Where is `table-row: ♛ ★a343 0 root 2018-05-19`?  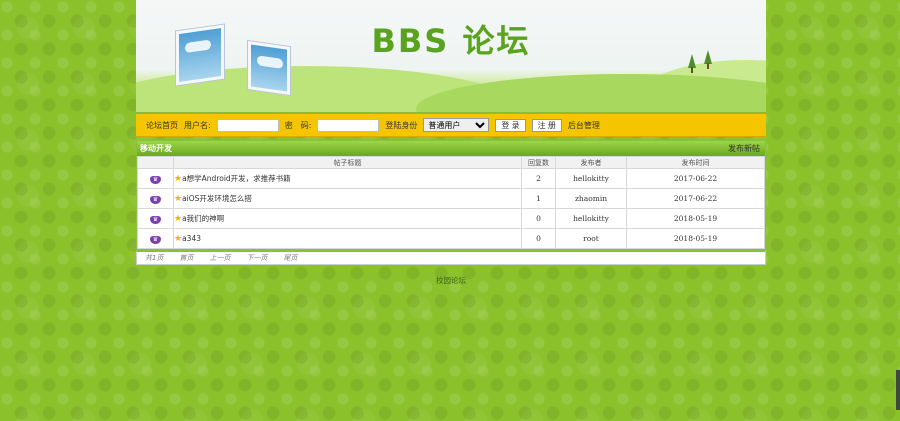 table-row: ♛ ★a343 0 root 2018-05-19 is located at coordinates (451, 238).